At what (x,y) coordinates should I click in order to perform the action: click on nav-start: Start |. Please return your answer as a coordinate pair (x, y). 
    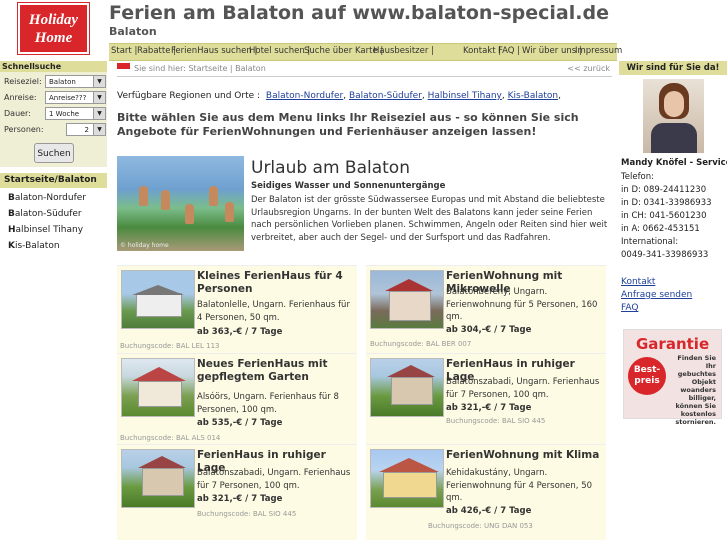
    Looking at the image, I should click on (124, 51).